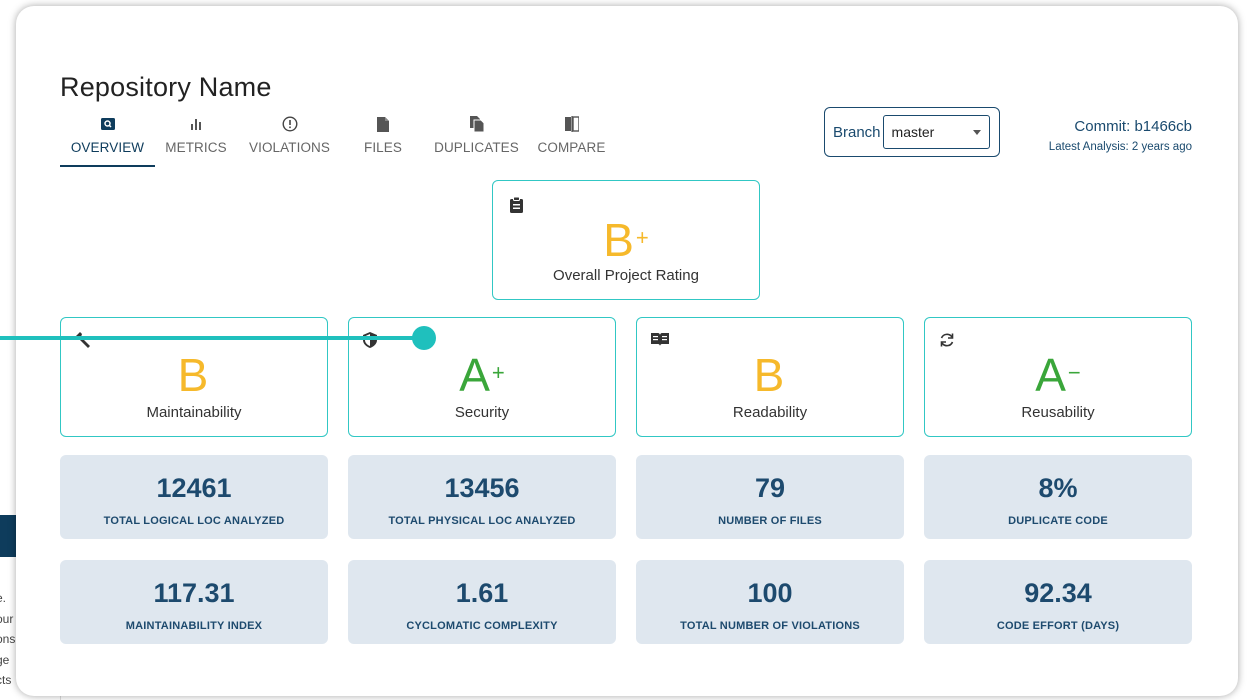 This screenshot has width=1248, height=700. I want to click on metric-value: 13456, so click(482, 488).